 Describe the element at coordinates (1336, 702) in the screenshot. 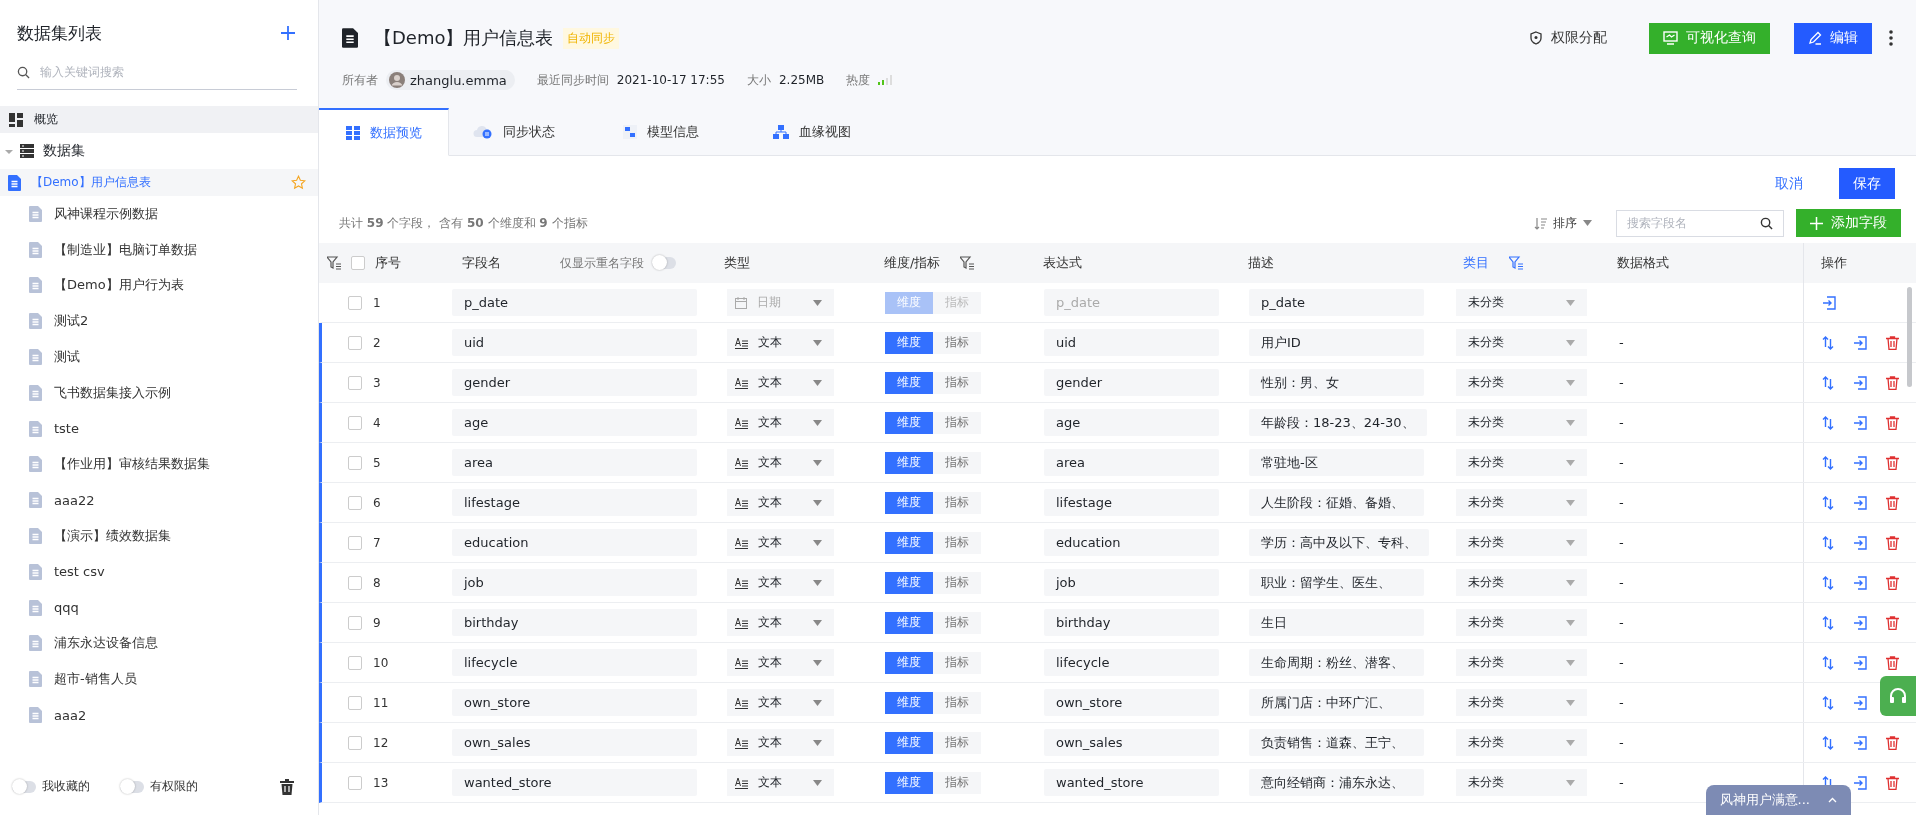

I see `description-input: 所属门店：中环广汇、` at that location.